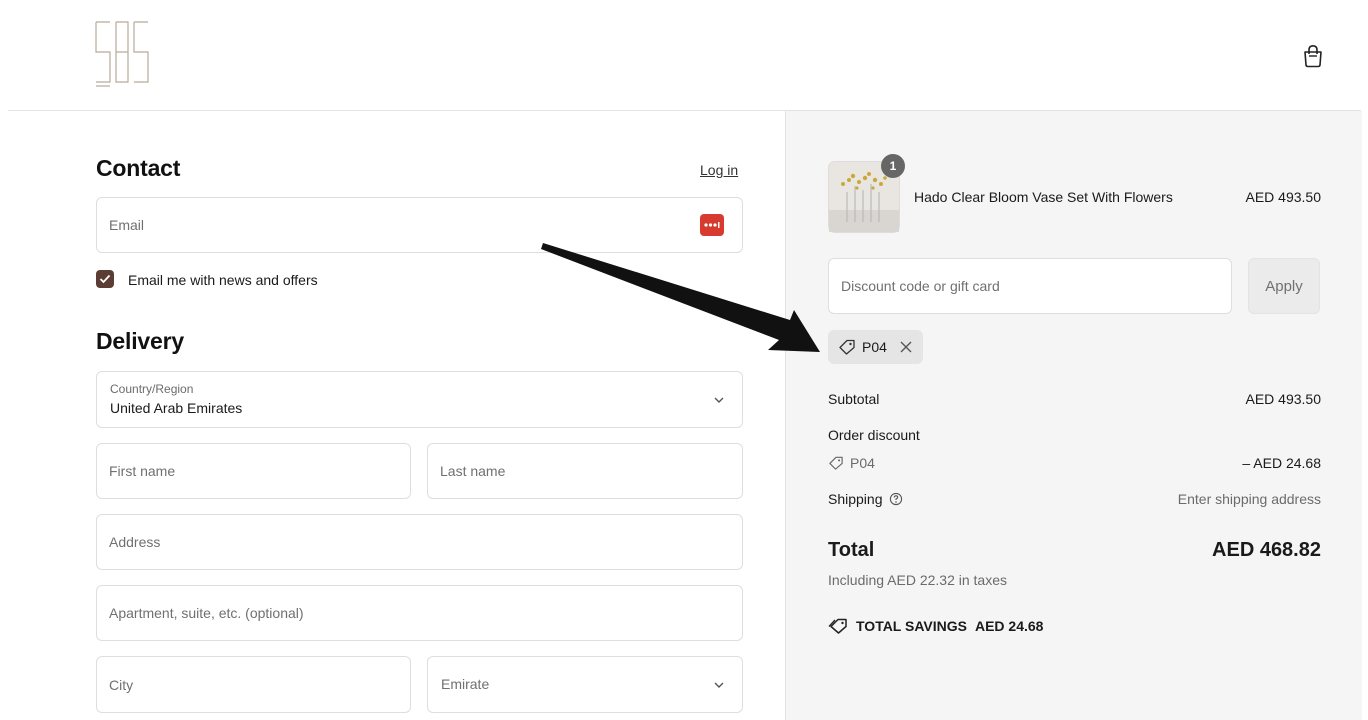 Image resolution: width=1368 pixels, height=720 pixels. I want to click on product-name: Hado Clear Bloom Vase Set With Flowers, so click(1043, 197).